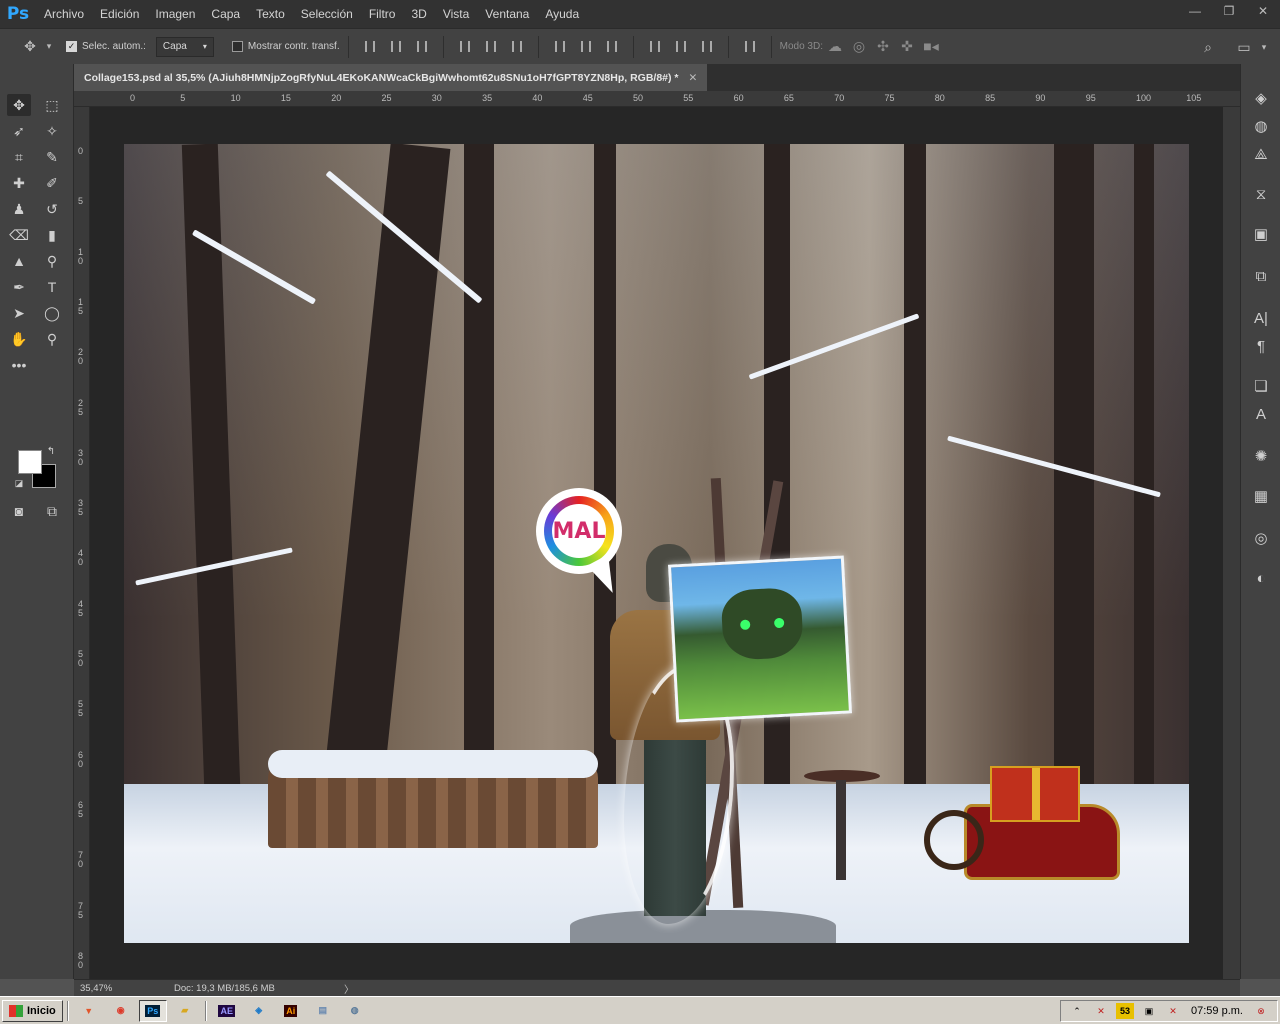  What do you see at coordinates (52, 287) in the screenshot?
I see `type-tool-icon: T` at bounding box center [52, 287].